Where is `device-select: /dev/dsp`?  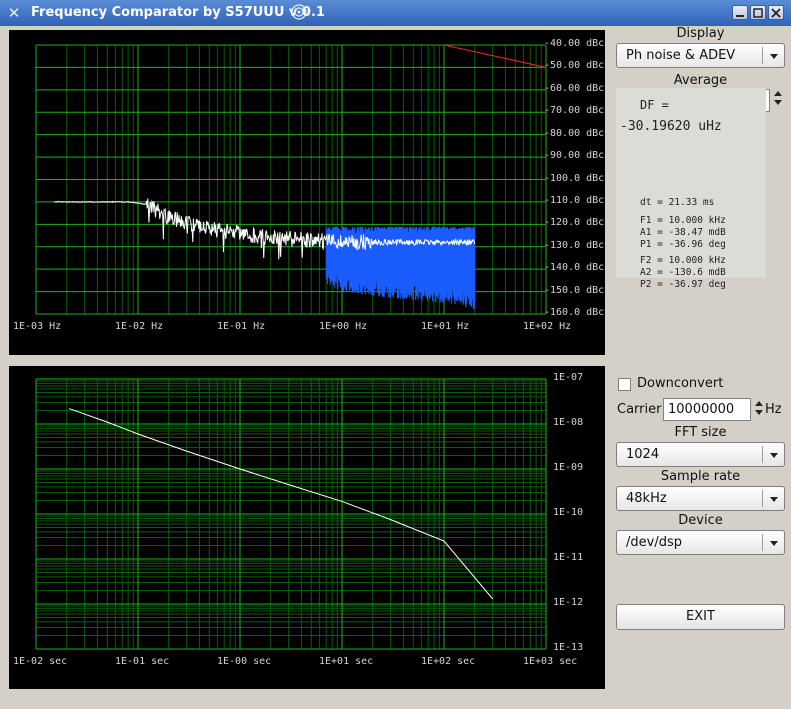
device-select: /dev/dsp is located at coordinates (700, 542).